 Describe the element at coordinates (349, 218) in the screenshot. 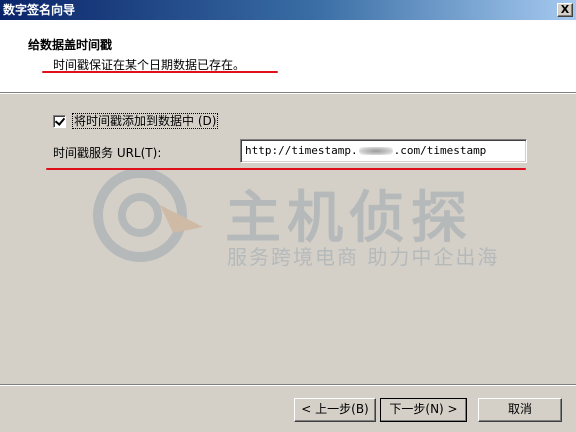

I see `watermark-title: 主机侦探` at that location.